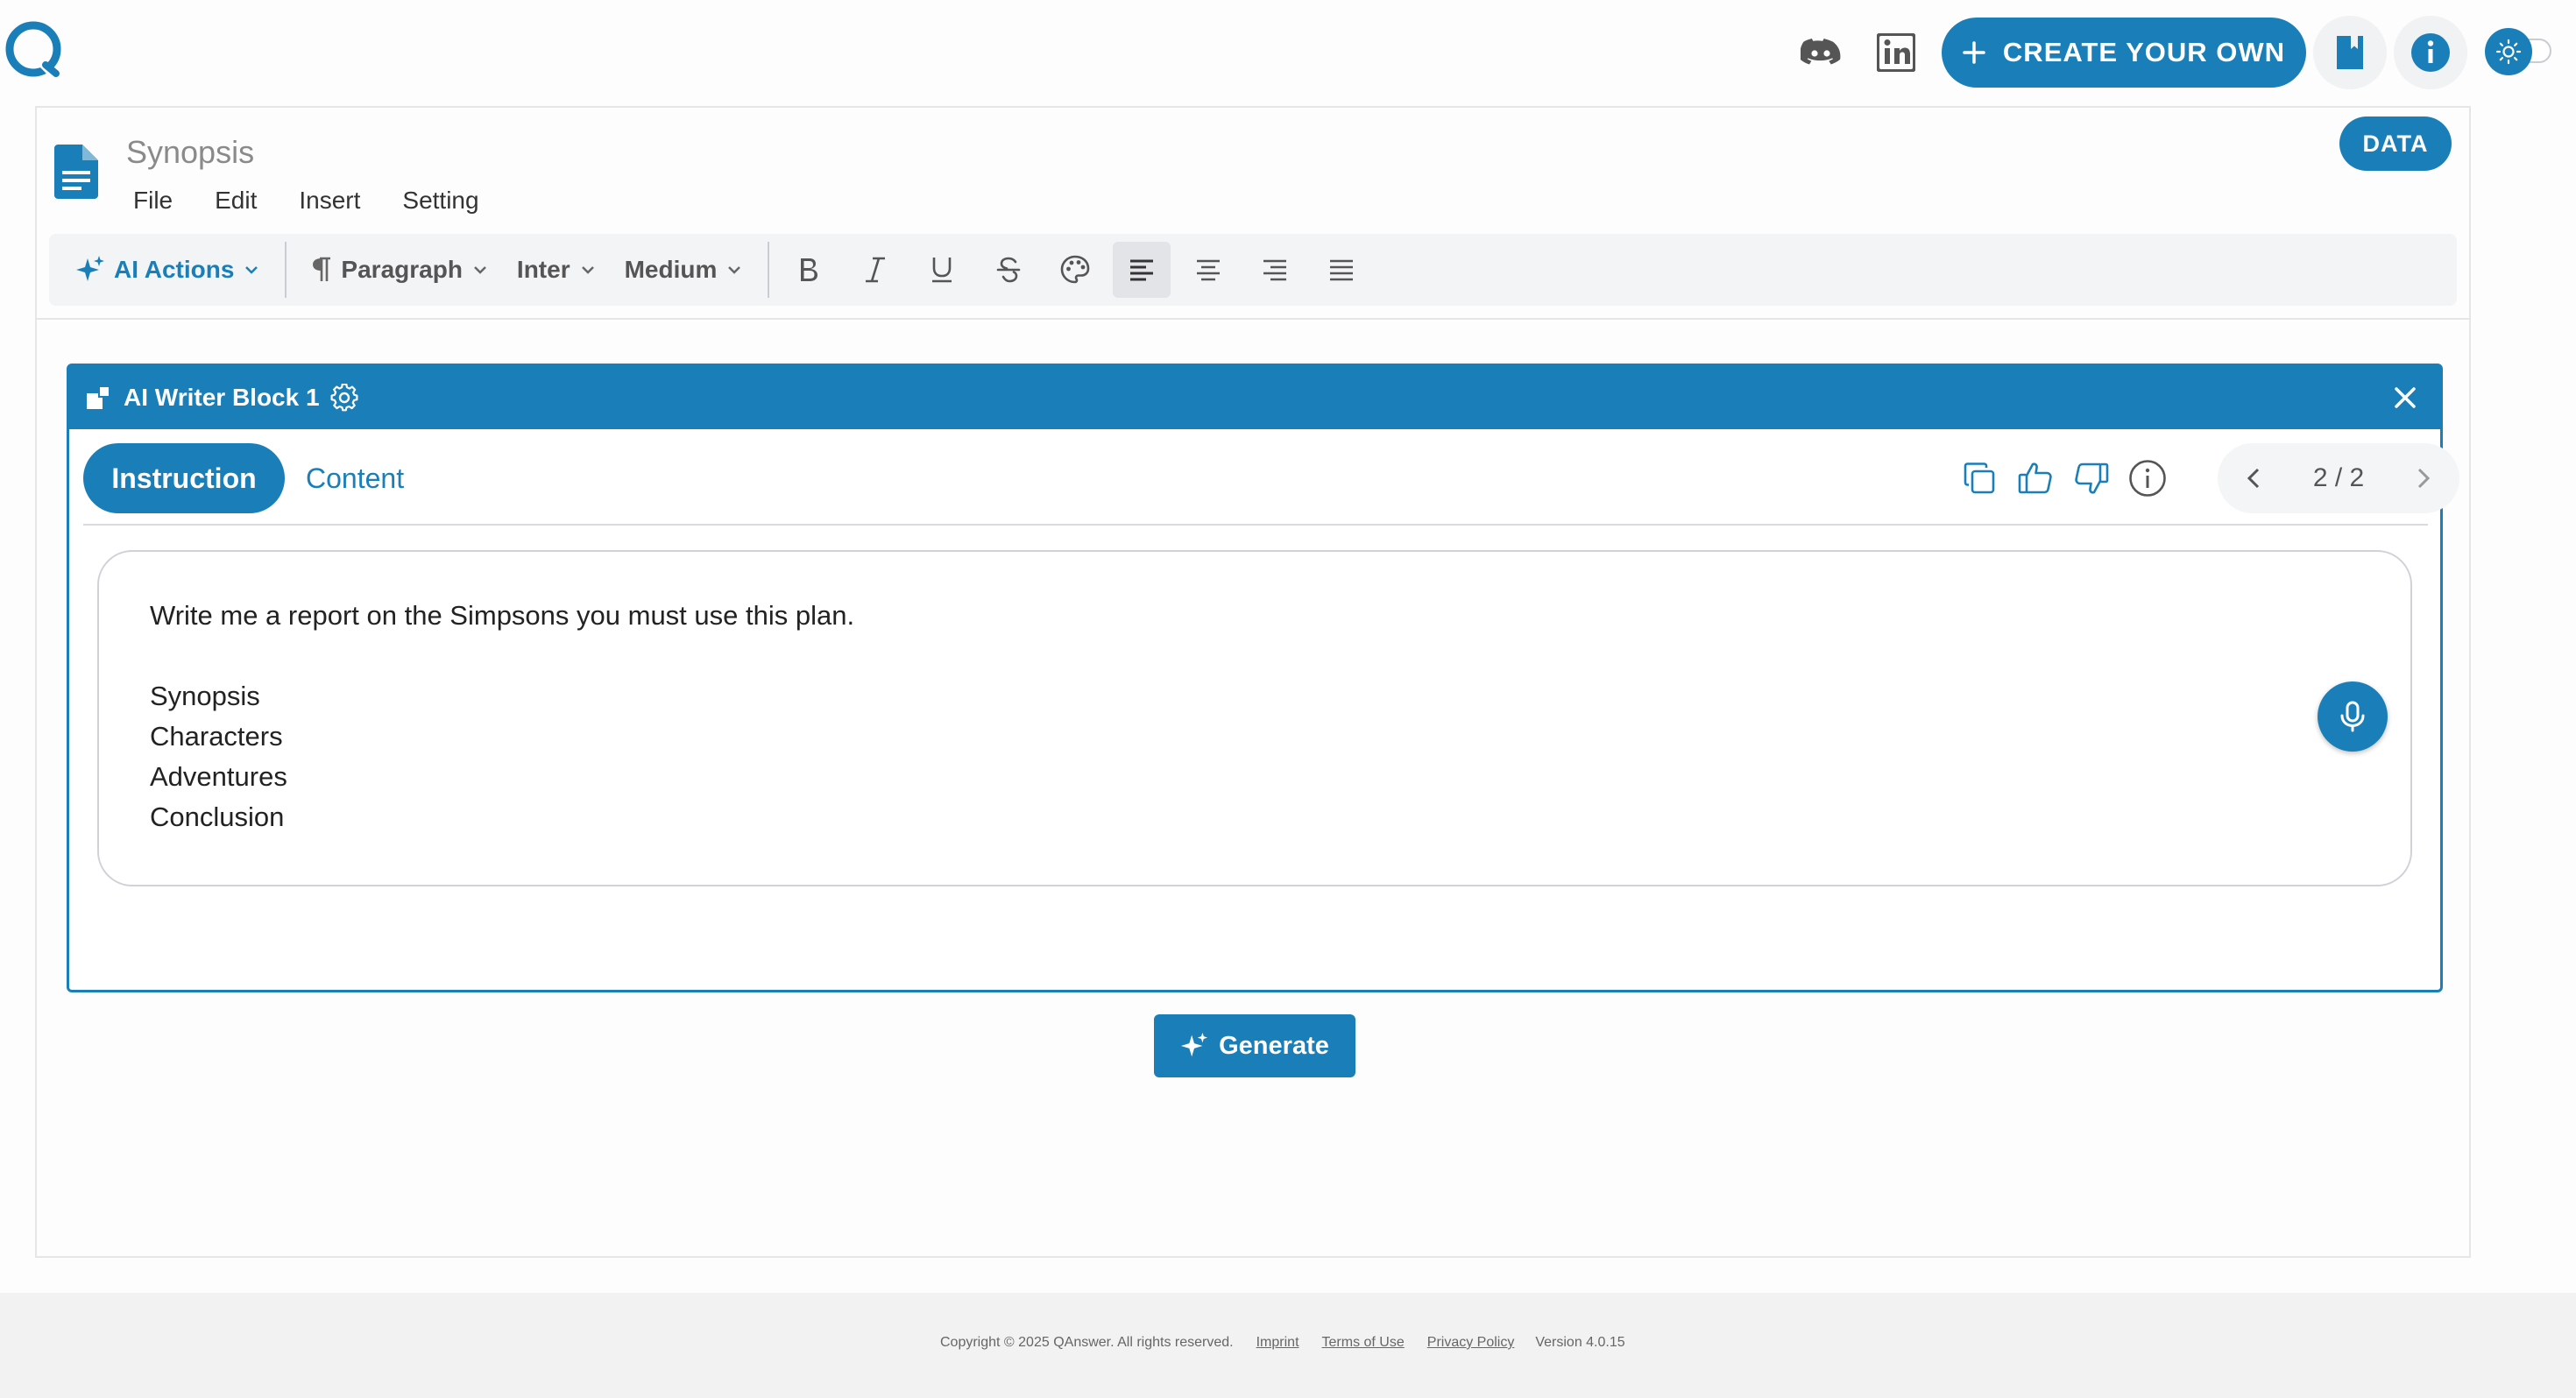 This screenshot has height=1398, width=2576. What do you see at coordinates (875, 270) in the screenshot?
I see `italic-icon` at bounding box center [875, 270].